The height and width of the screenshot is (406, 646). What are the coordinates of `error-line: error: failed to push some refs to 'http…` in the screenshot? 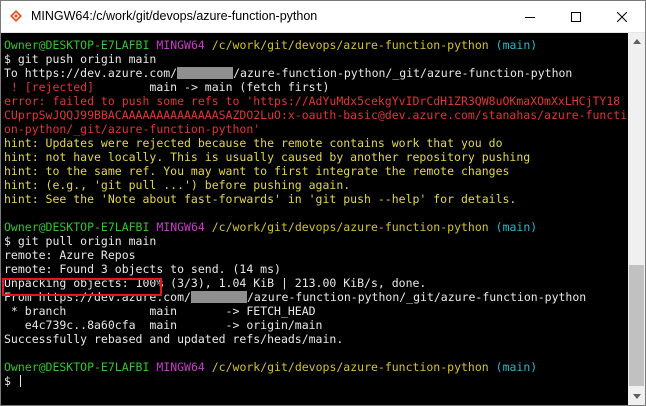 It's located at (312, 101).